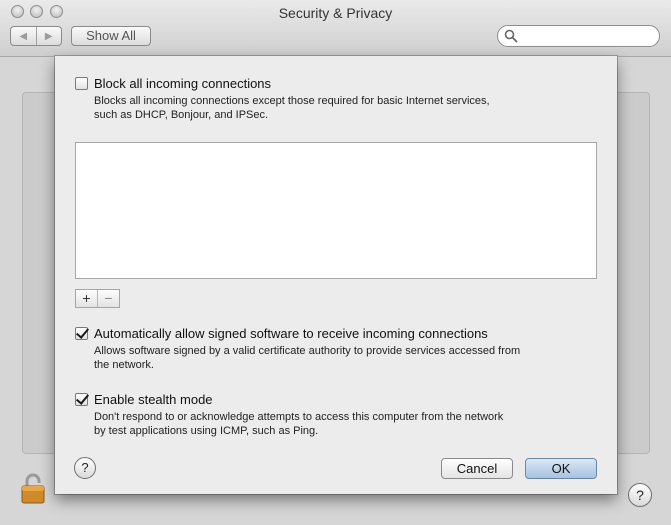 This screenshot has height=525, width=671. I want to click on block-all-desc-line2: such as DHCP, Bonjour, and IPSec., so click(181, 115).